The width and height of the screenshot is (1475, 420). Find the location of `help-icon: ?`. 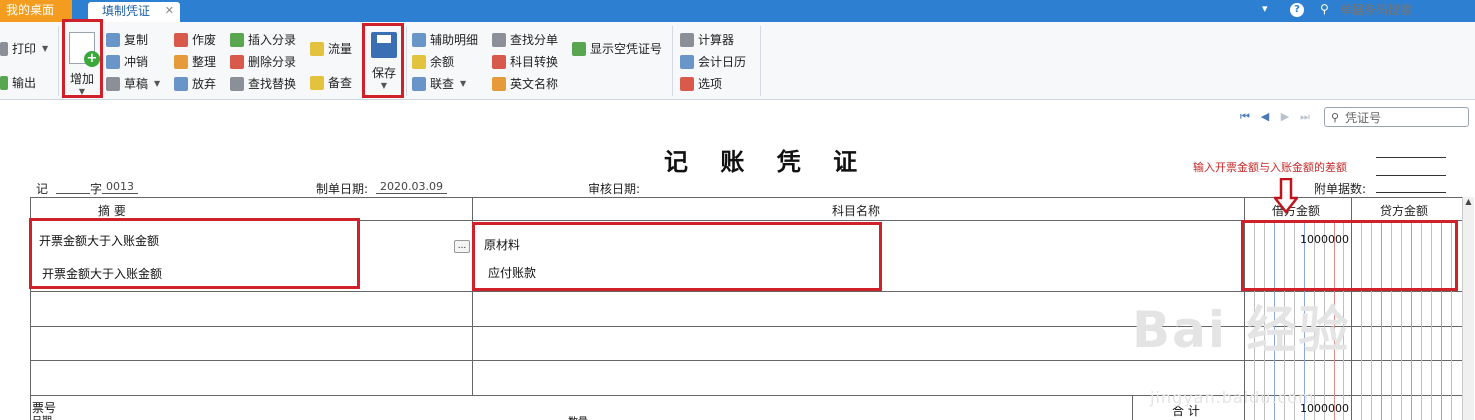

help-icon: ? is located at coordinates (1297, 10).